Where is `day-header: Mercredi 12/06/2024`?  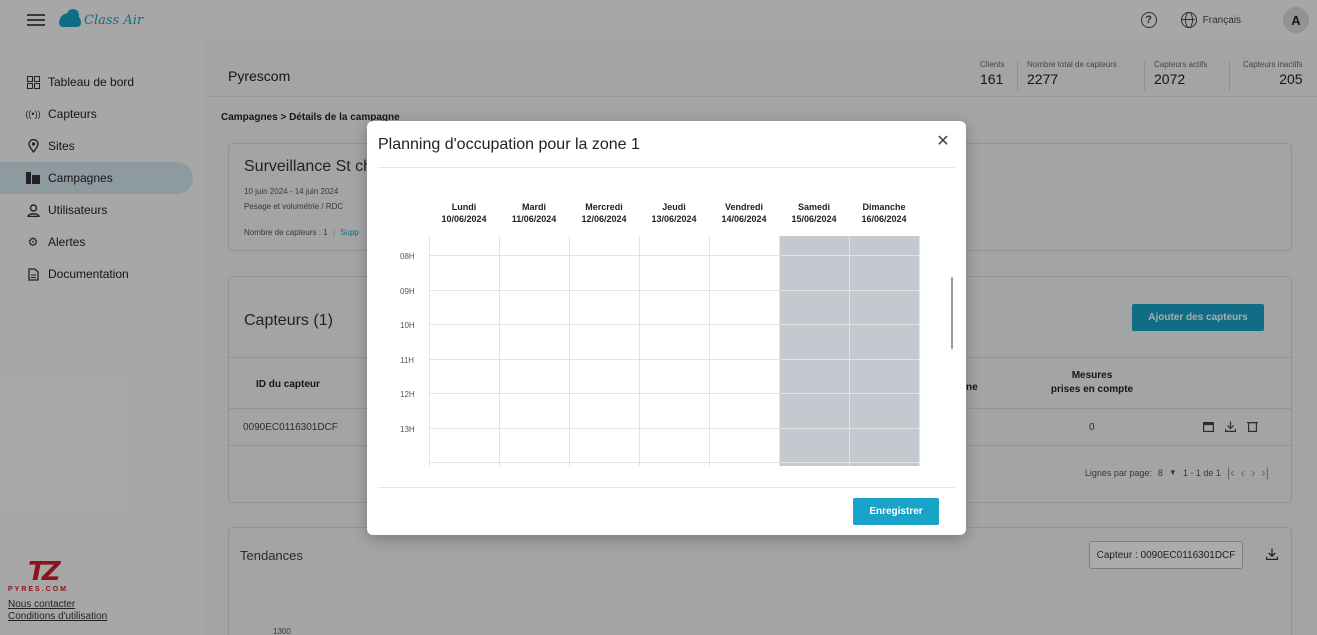 day-header: Mercredi 12/06/2024 is located at coordinates (604, 213).